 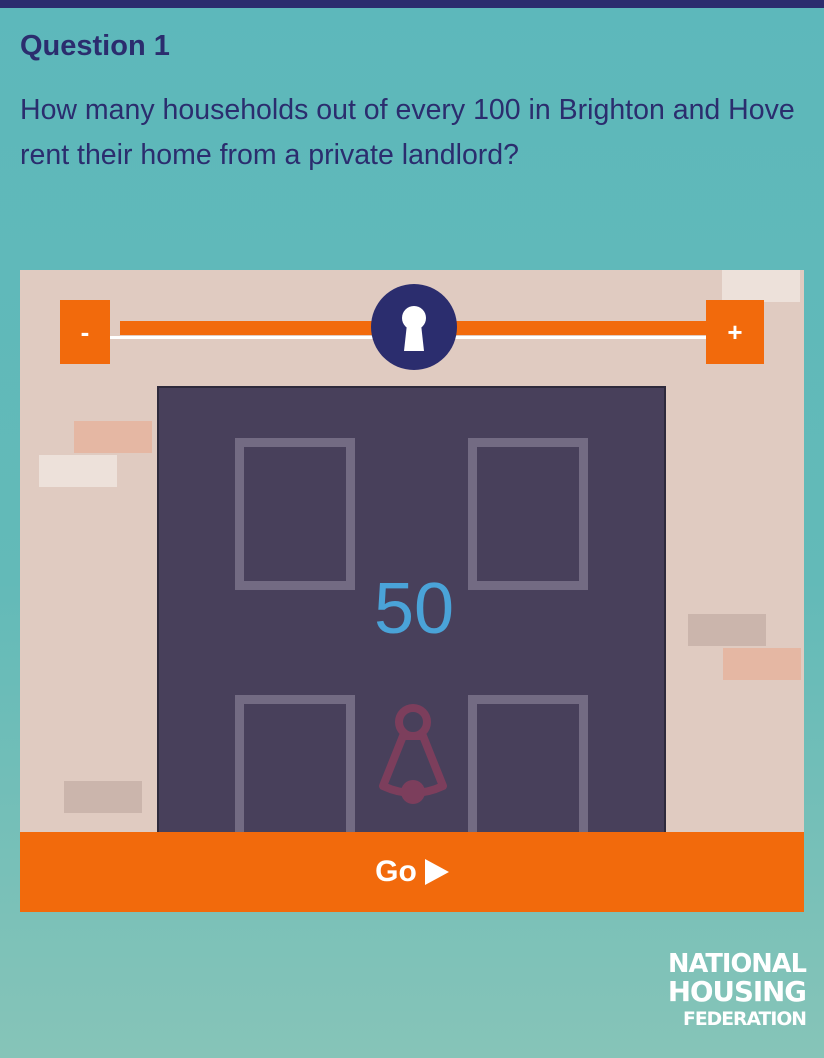 What do you see at coordinates (436, 872) in the screenshot?
I see `play-icon` at bounding box center [436, 872].